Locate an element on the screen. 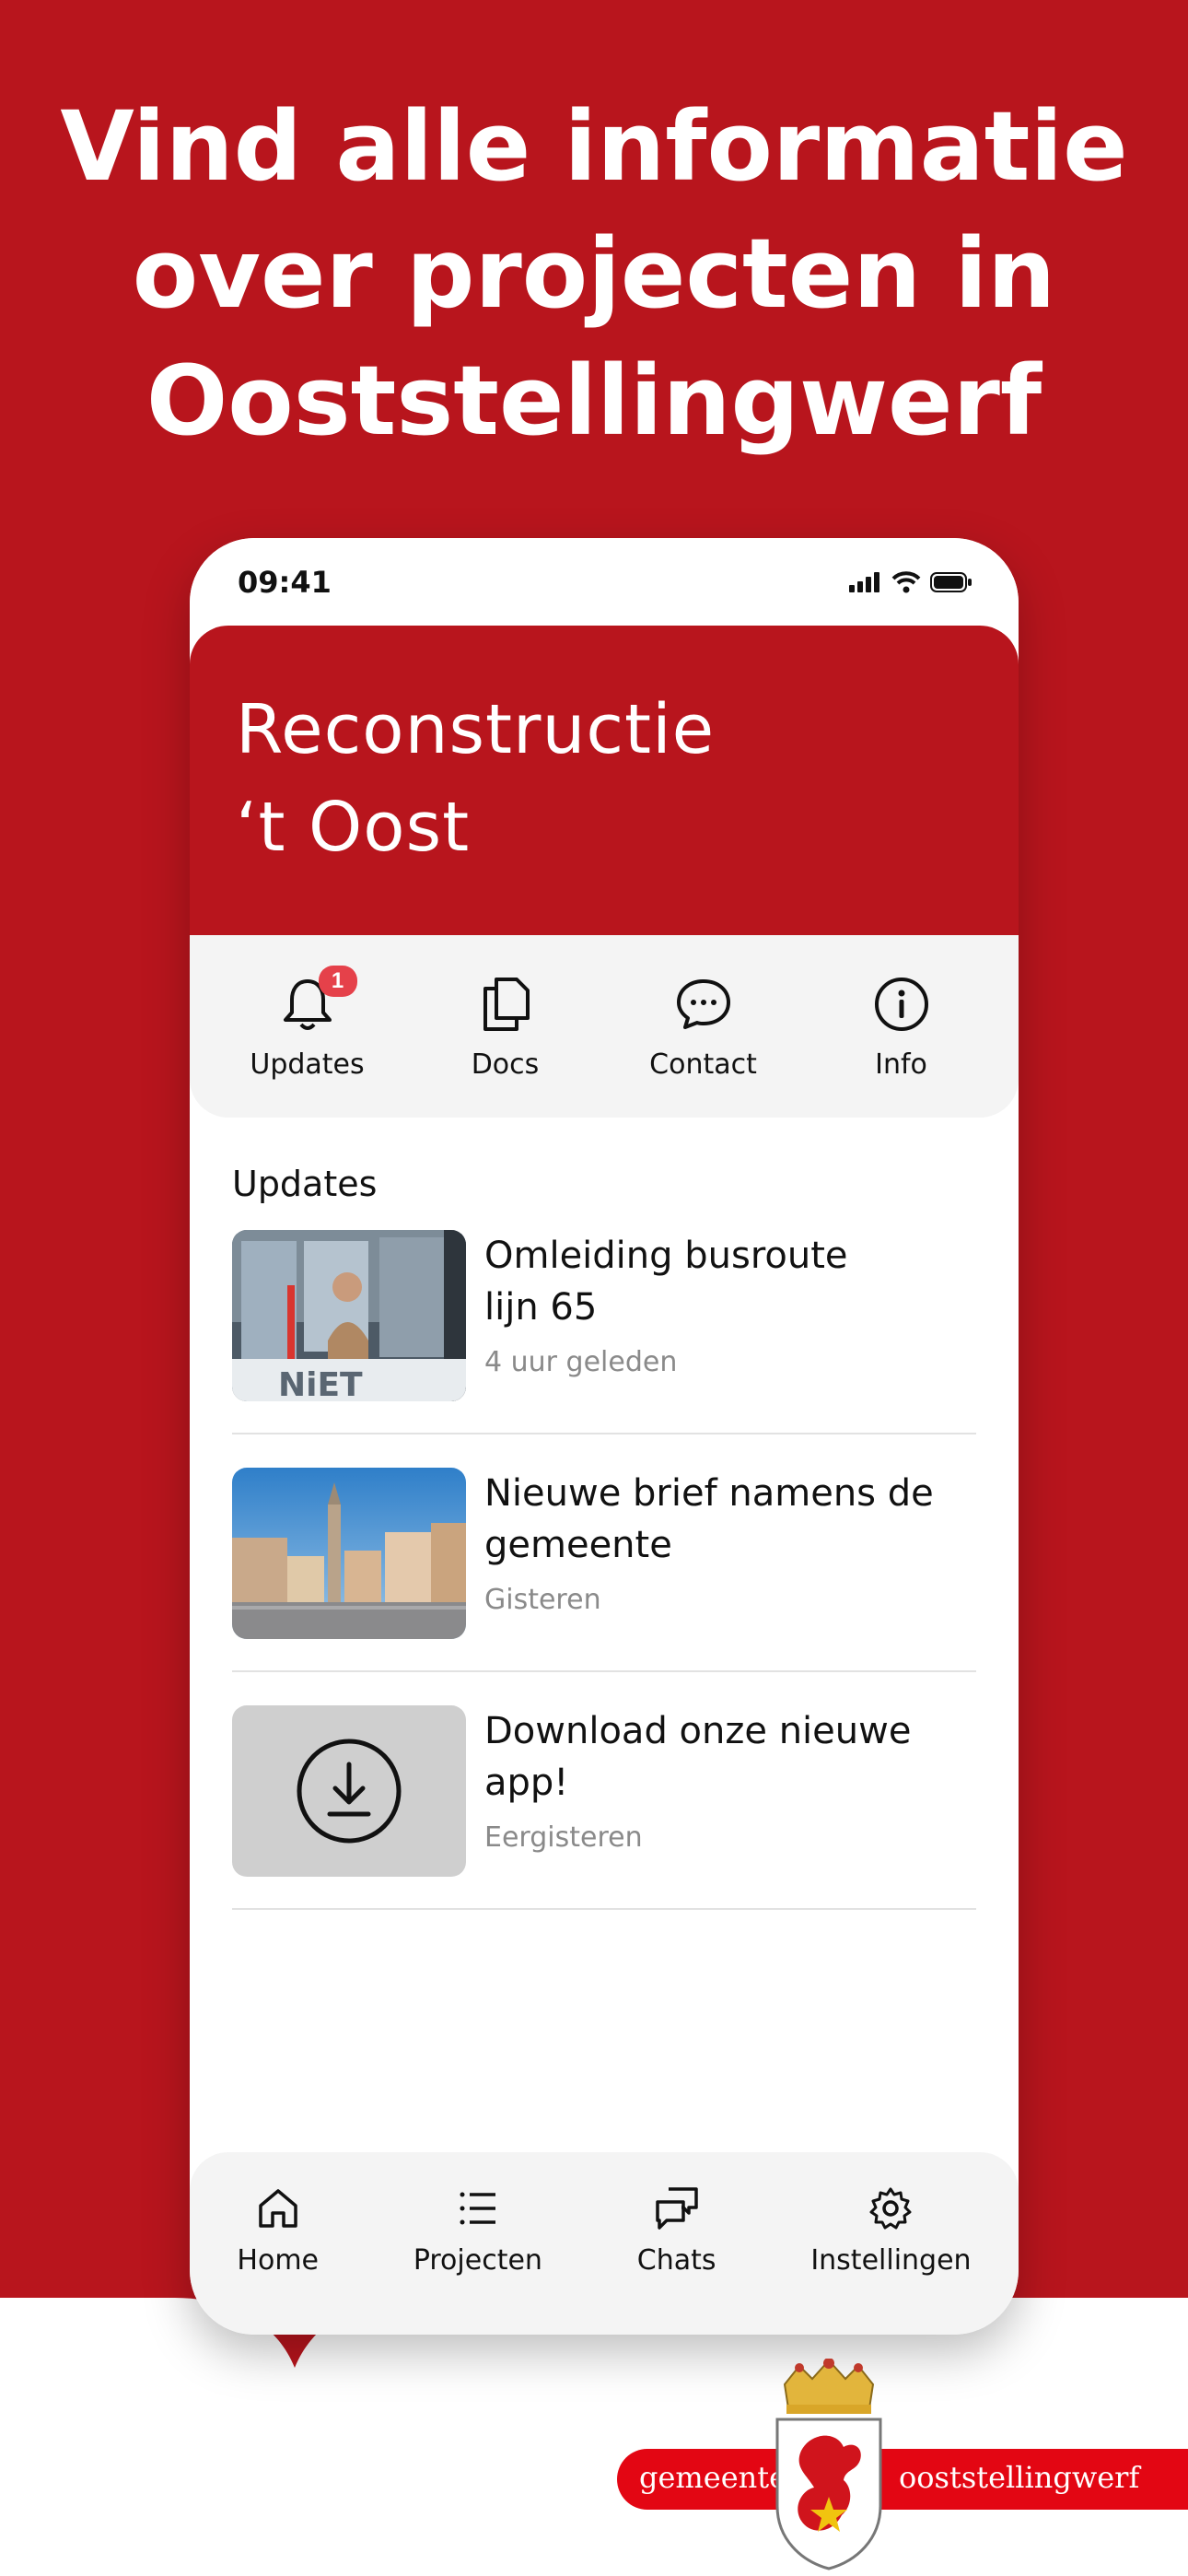  update-item: Download onze nieuwe app! Eergisteren is located at coordinates (604, 1807).